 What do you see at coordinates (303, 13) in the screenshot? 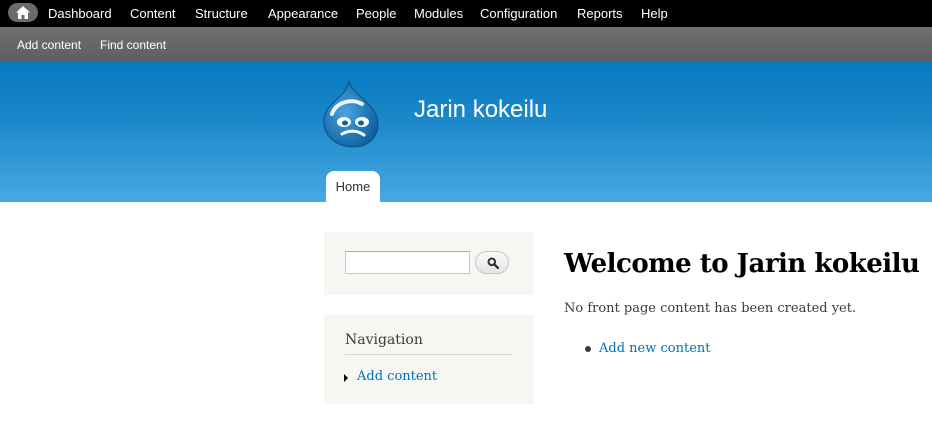
I see `toolbar-appearance: Appearance` at bounding box center [303, 13].